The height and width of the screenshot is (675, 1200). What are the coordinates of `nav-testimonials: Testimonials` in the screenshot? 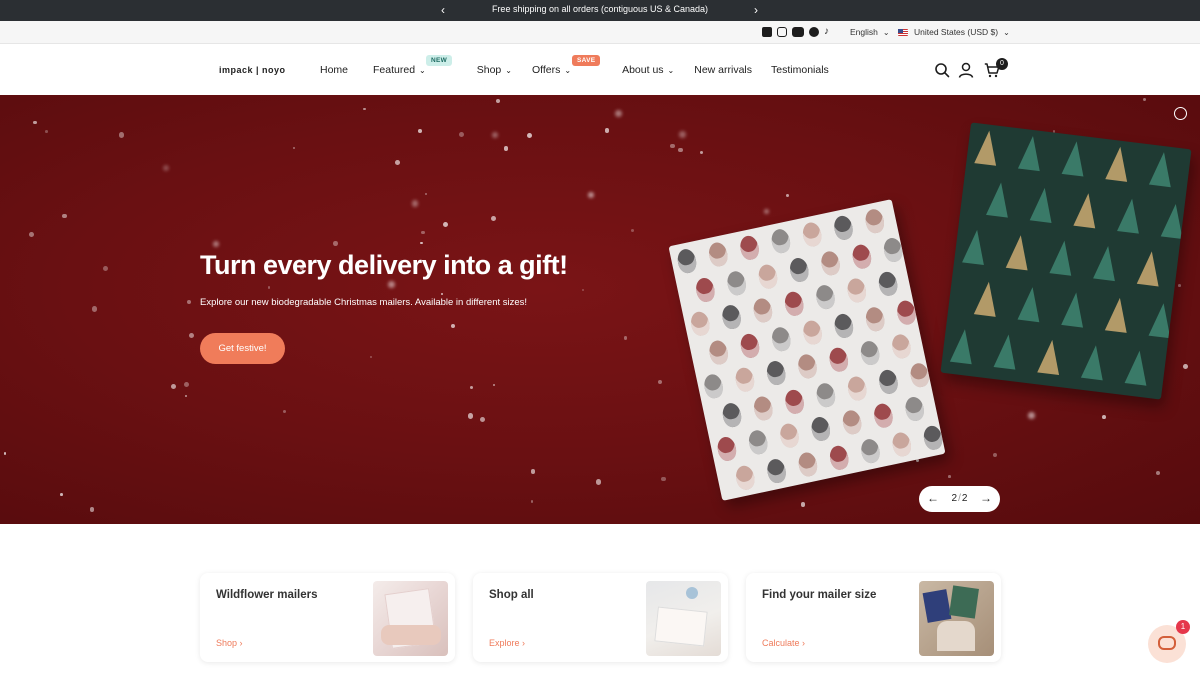 It's located at (800, 70).